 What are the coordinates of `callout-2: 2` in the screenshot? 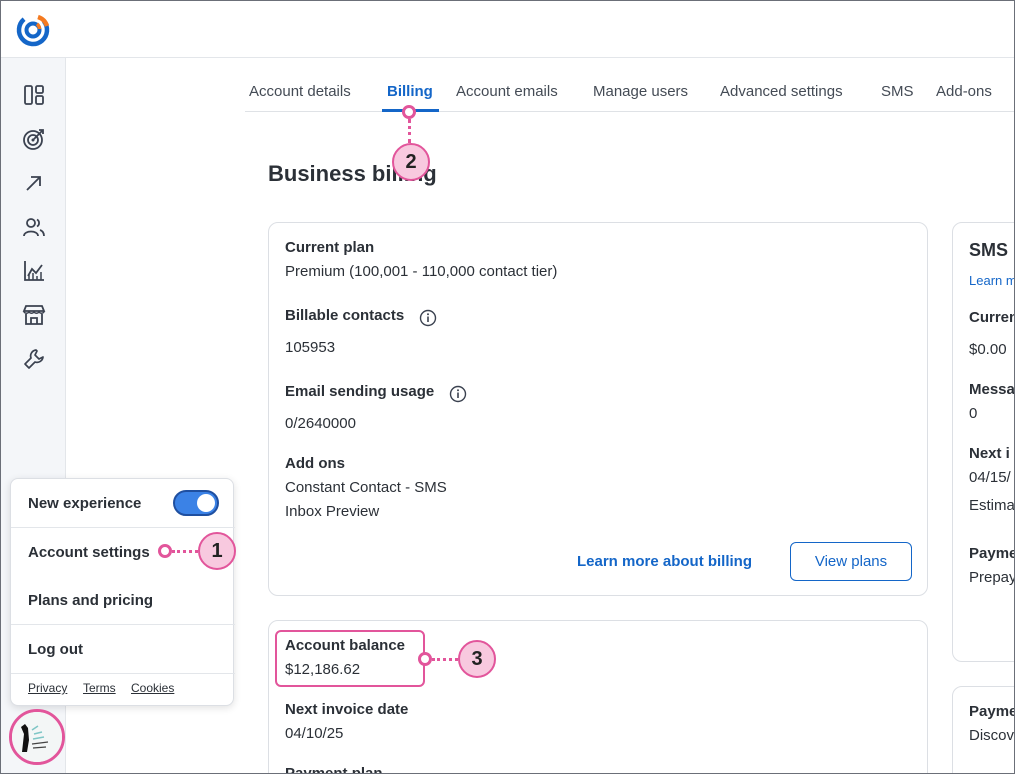 It's located at (411, 162).